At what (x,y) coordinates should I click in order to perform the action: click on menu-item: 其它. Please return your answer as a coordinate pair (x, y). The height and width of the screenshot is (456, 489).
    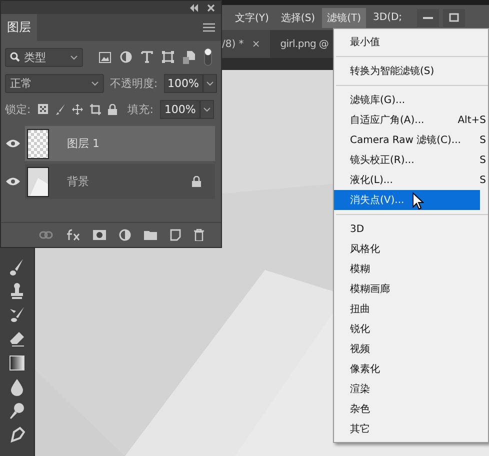
    Looking at the image, I should click on (411, 429).